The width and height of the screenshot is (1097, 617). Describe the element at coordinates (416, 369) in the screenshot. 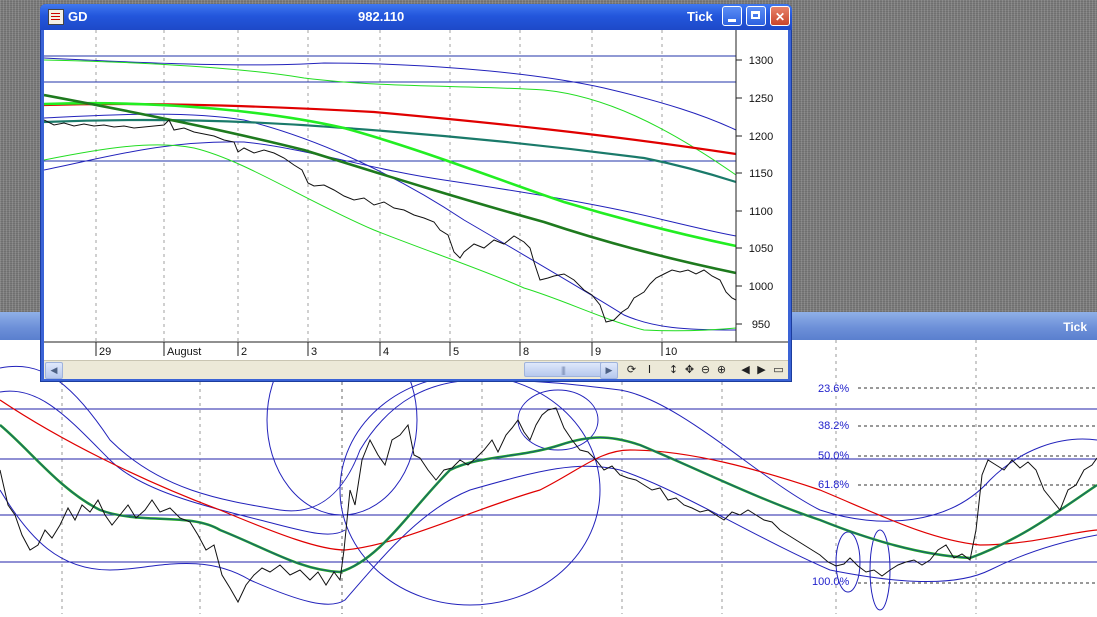

I see `horizontal-scrollbar: ◀ ▶ ⟳ I ↕ ✥ ⊖ ⊕ ◀ ▶ ▭` at that location.